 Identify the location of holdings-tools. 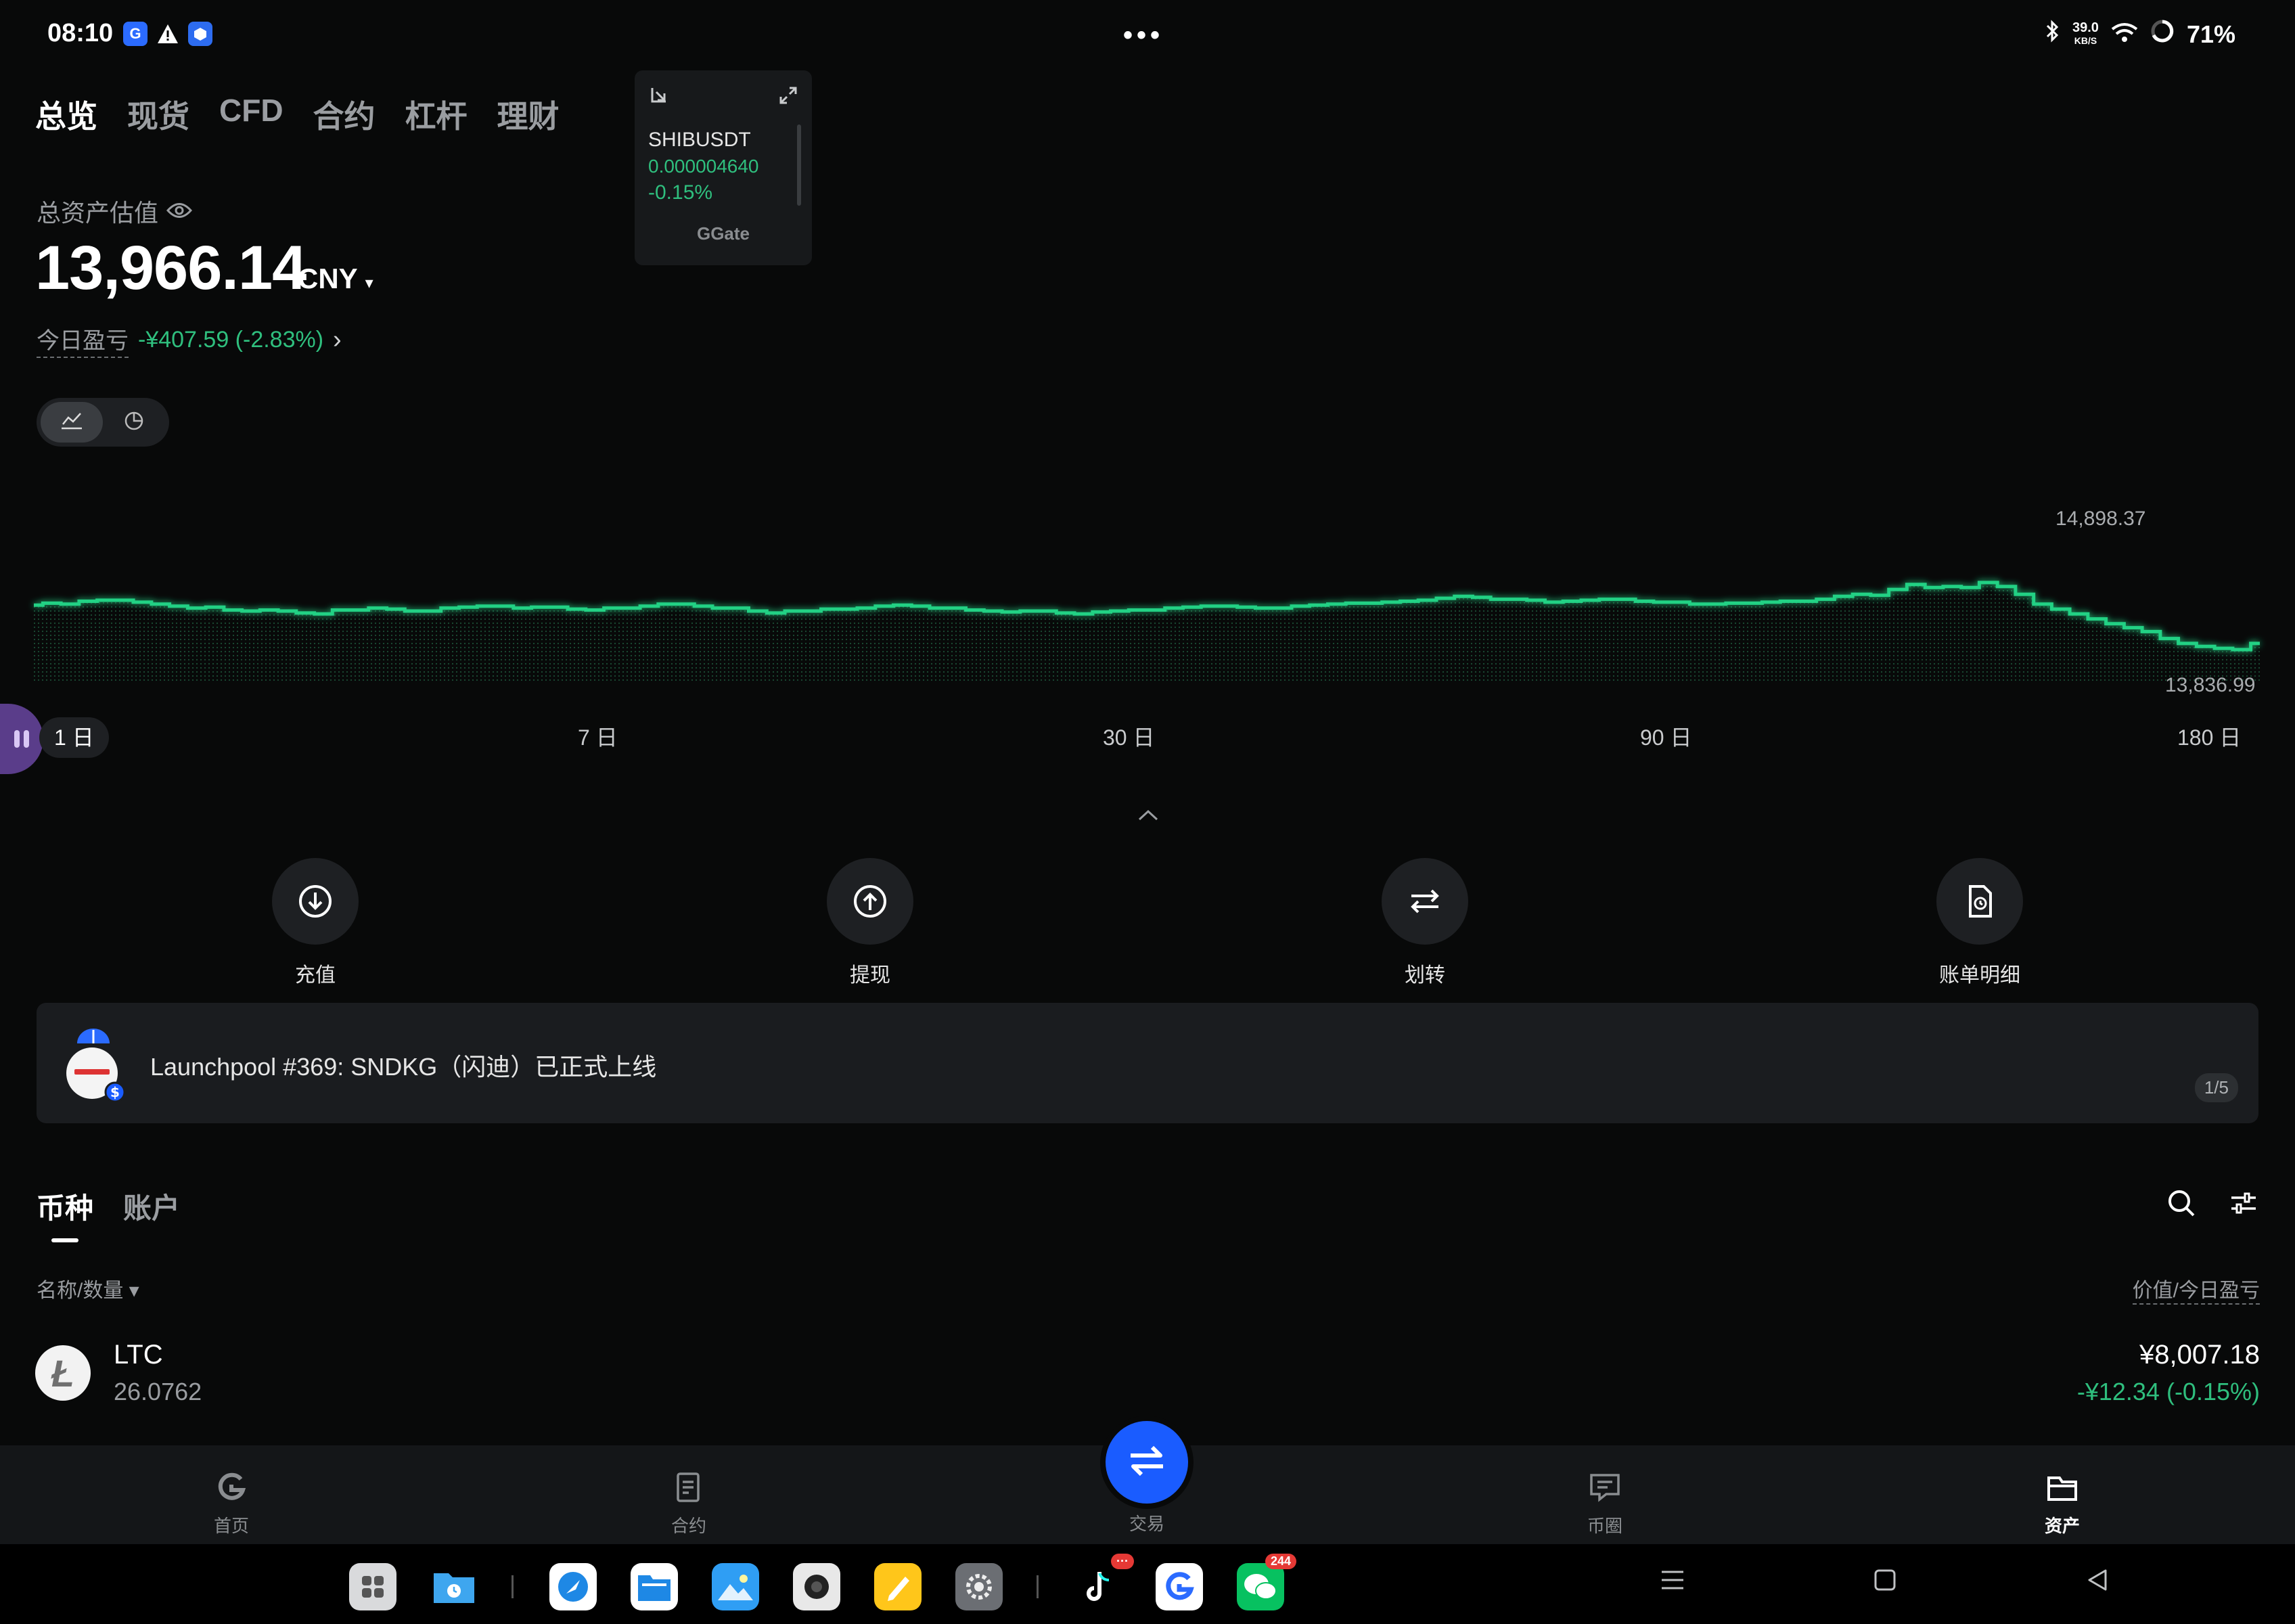
(2212, 1204).